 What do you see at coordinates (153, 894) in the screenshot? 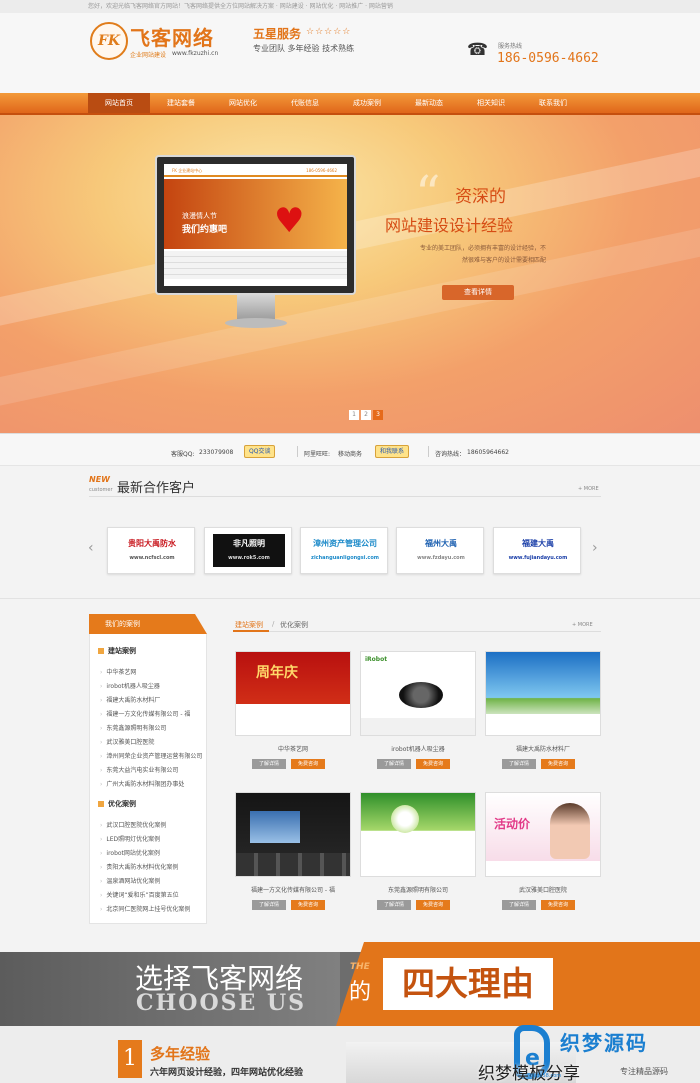
I see `sidebar-item: 关键词“爱和乐”百度第五位` at bounding box center [153, 894].